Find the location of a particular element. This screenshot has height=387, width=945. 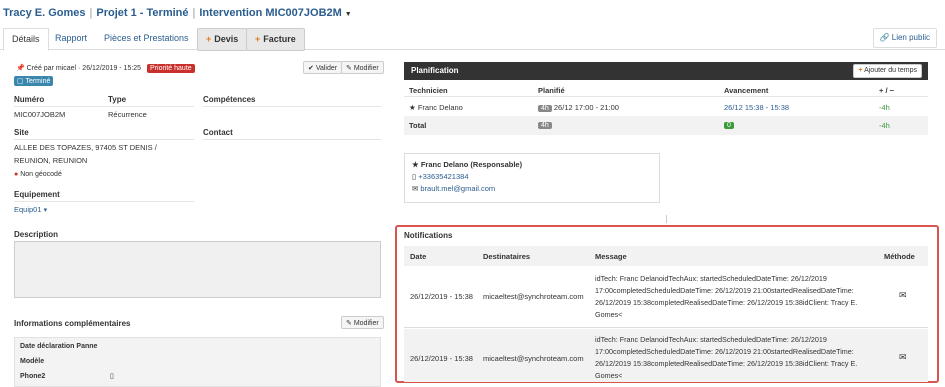

pencil-icon: ✎ is located at coordinates (349, 323).